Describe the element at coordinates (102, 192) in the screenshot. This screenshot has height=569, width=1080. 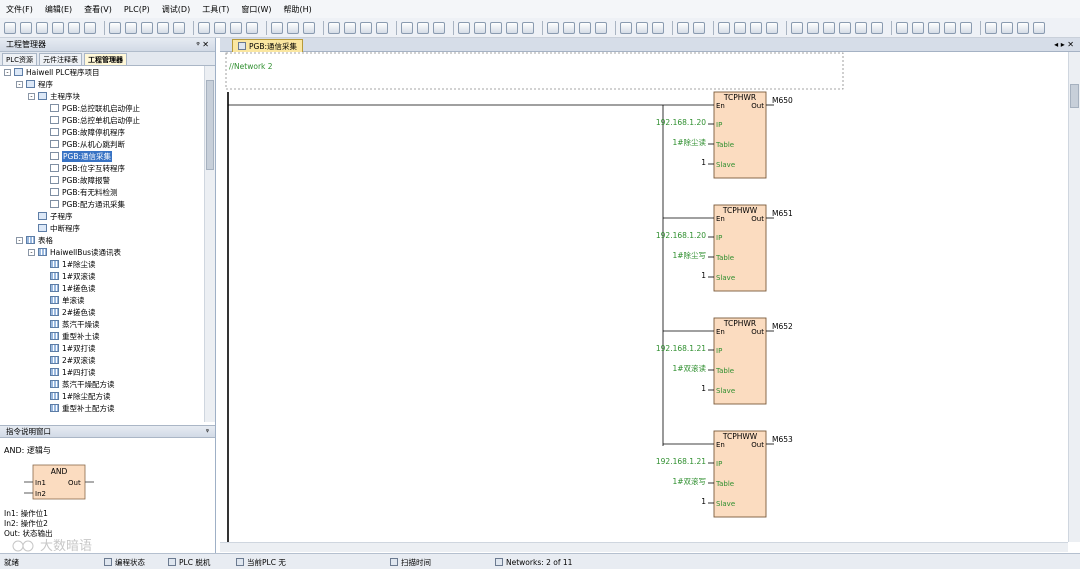
I see `tree-item: PGB:有无料检测` at that location.